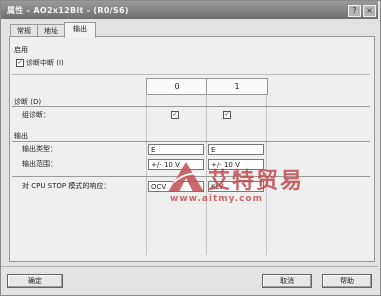 The width and height of the screenshot is (381, 296). Describe the element at coordinates (66, 186) in the screenshot. I see `cpu-stop-label: 对 CPU STOP 模式的响应：` at that location.